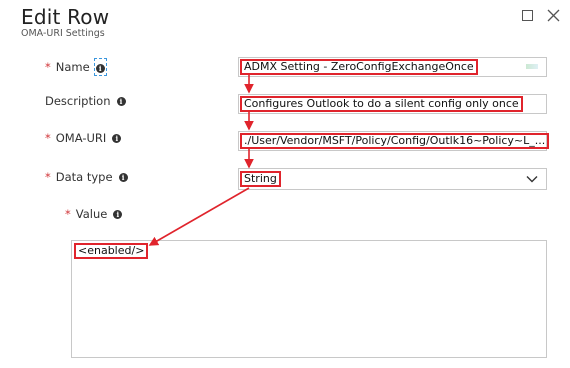 The image size is (570, 368). What do you see at coordinates (528, 16) in the screenshot?
I see `maximize-button` at bounding box center [528, 16].